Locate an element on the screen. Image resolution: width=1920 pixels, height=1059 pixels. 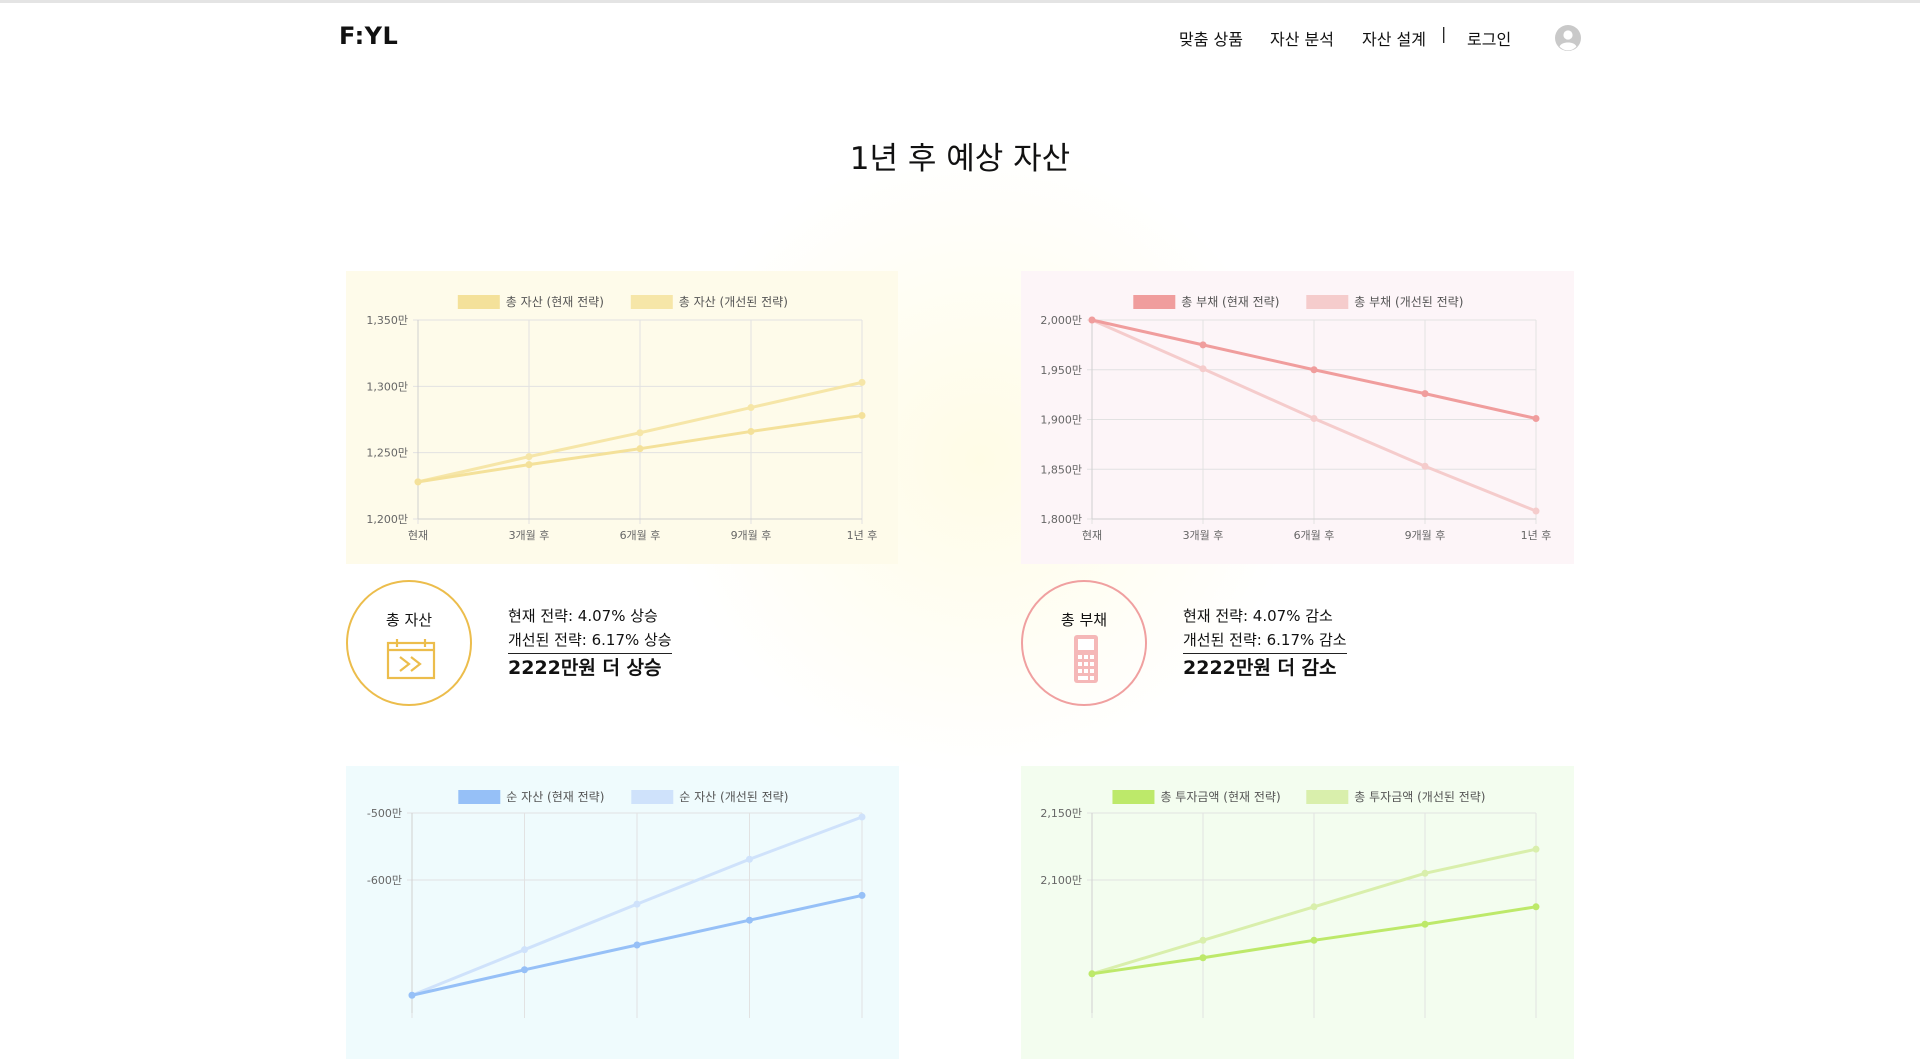
asset-current-strategy-text: 현재 전략: 4.07% 상승 is located at coordinates (583, 616).